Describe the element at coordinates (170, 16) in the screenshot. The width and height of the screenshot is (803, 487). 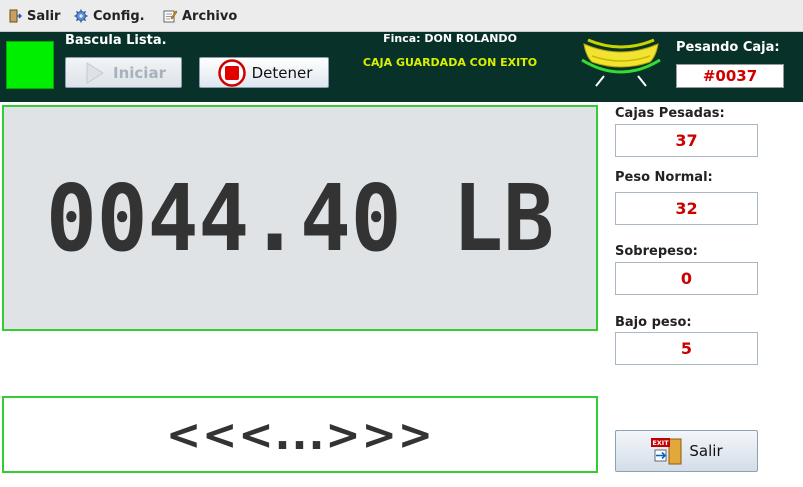
I see `edit-document-icon` at that location.